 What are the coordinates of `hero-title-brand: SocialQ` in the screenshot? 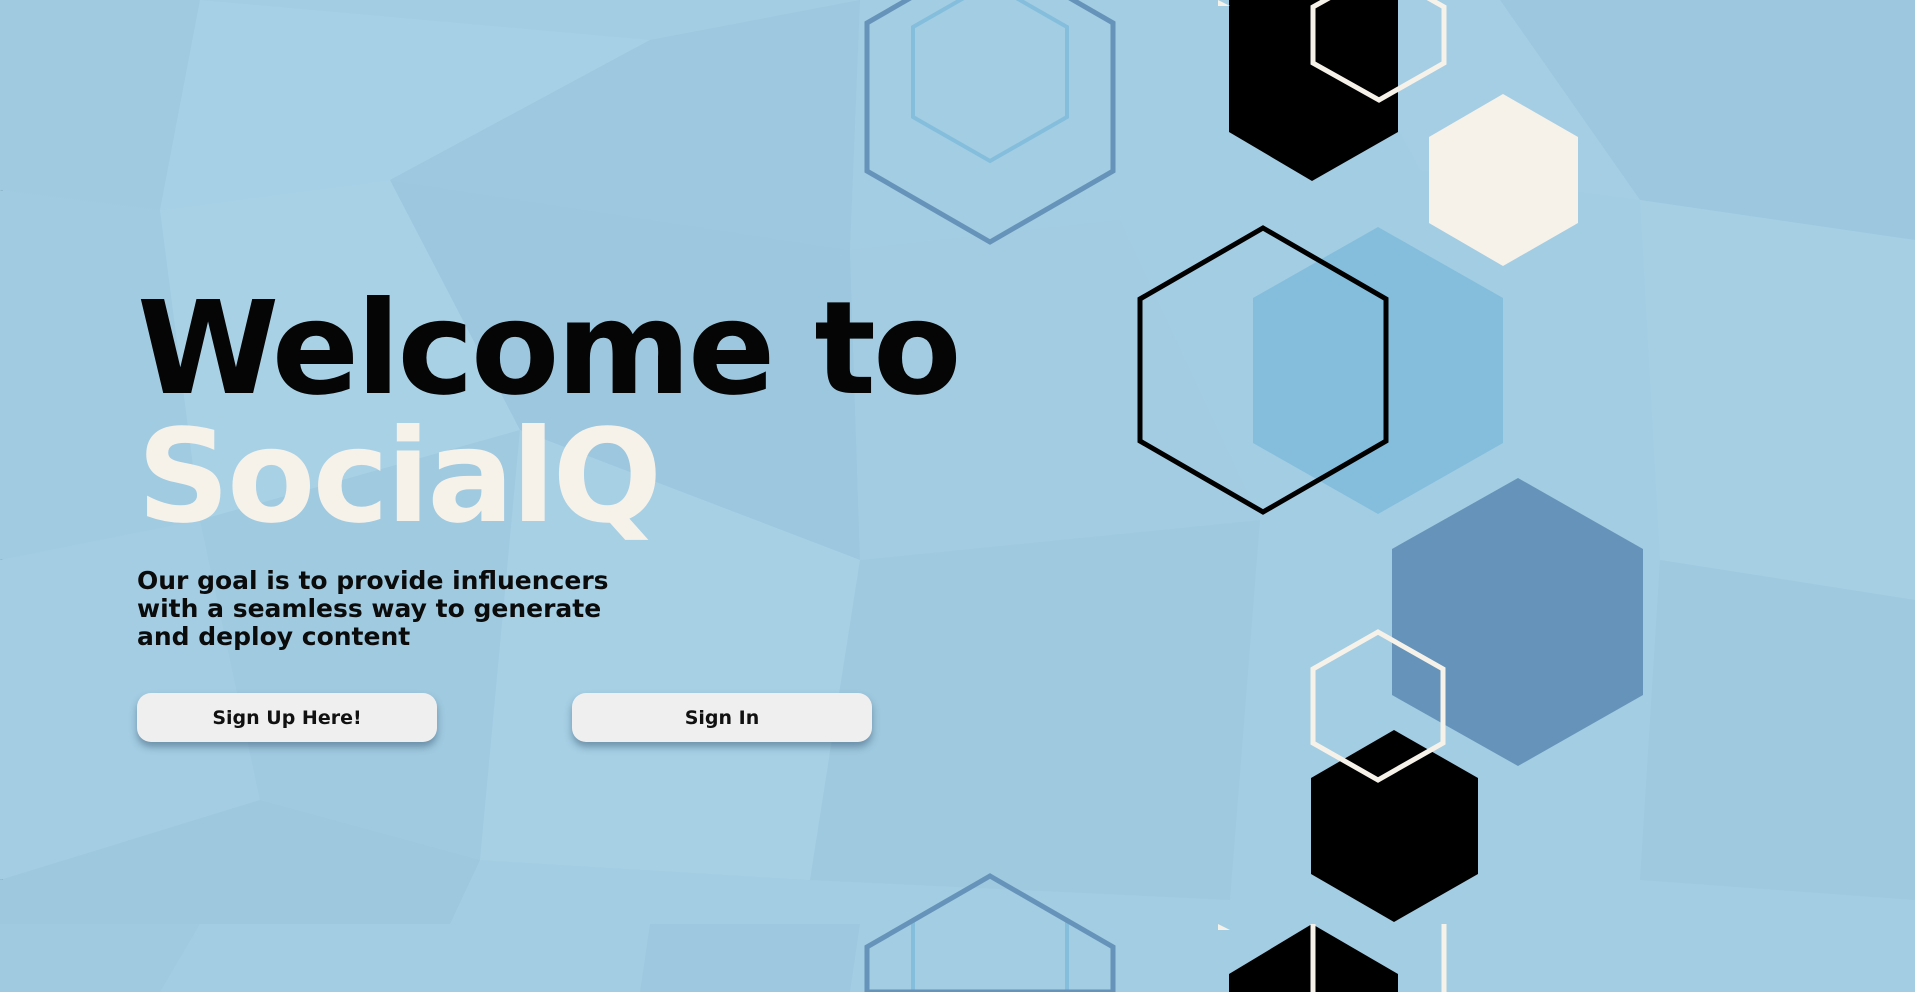 It's located at (399, 477).